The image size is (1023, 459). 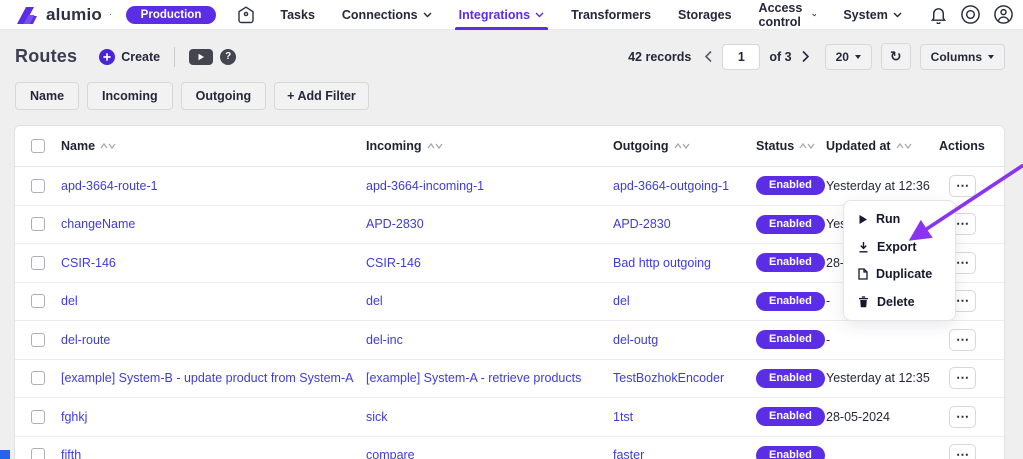 What do you see at coordinates (828, 339) in the screenshot?
I see `updated-at-value: -` at bounding box center [828, 339].